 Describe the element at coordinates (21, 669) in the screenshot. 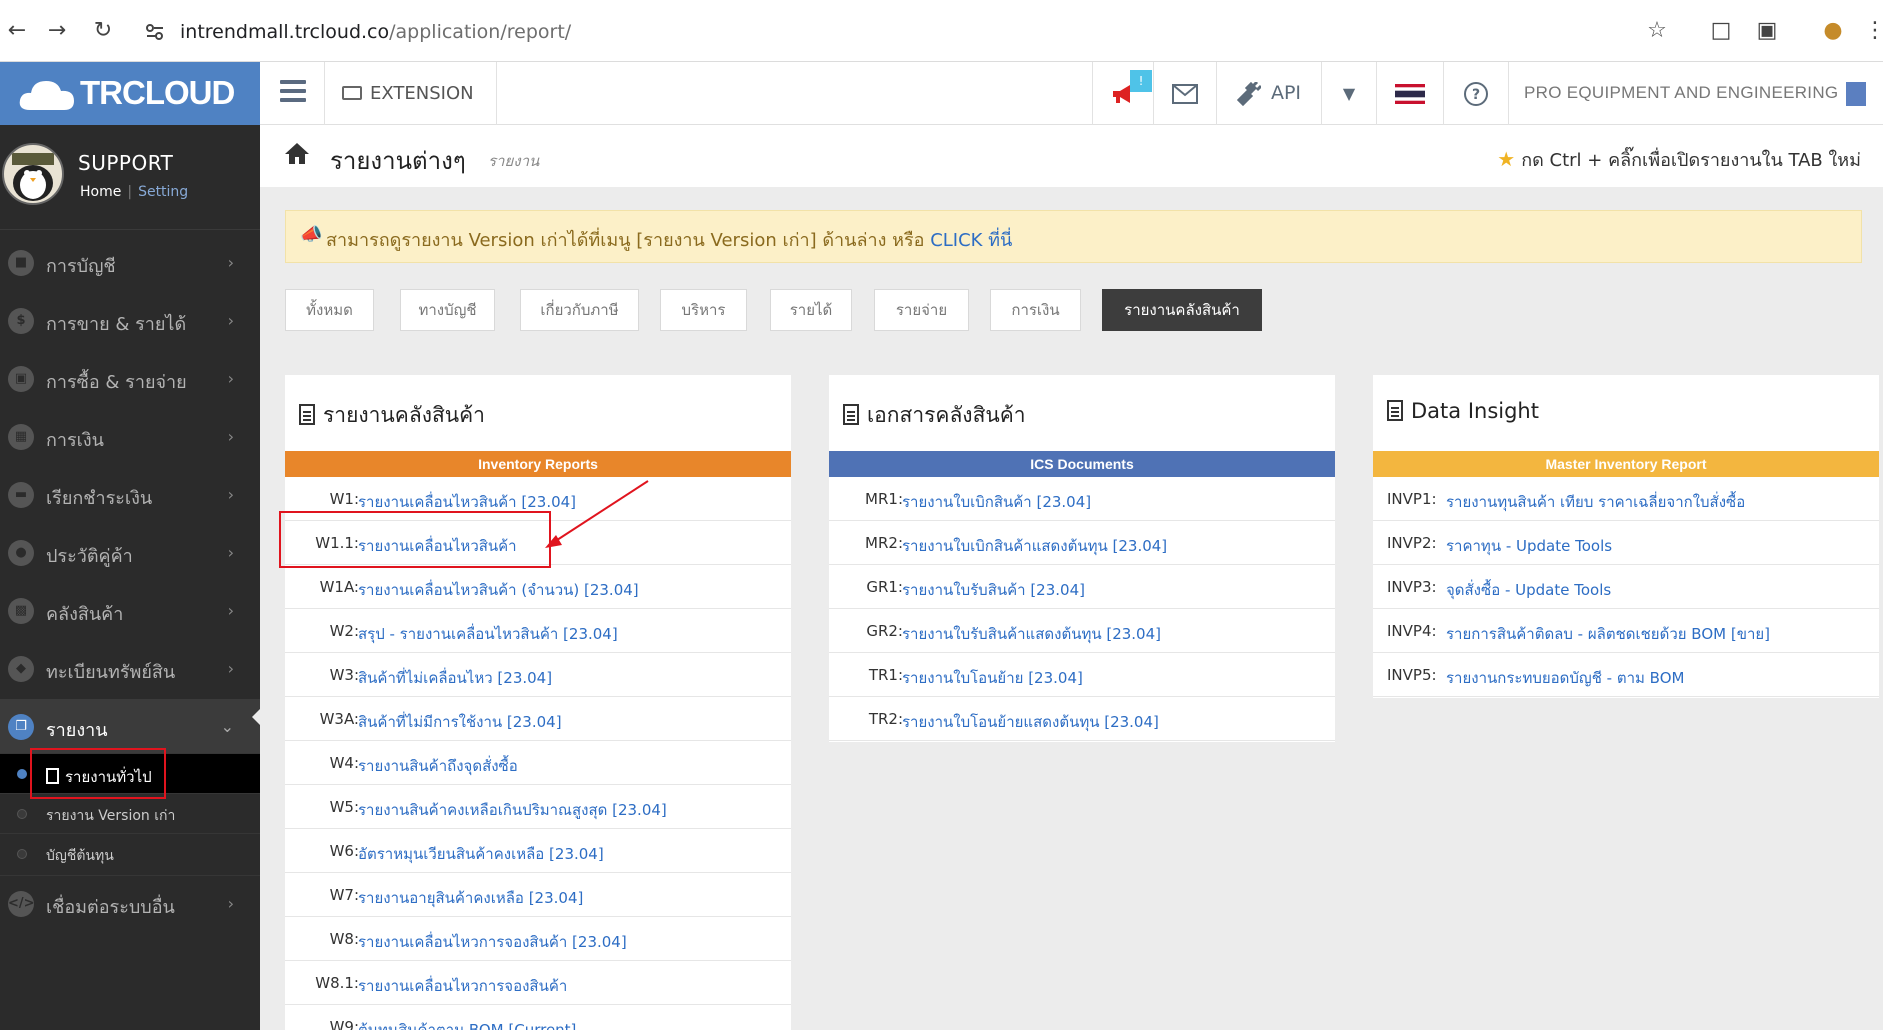

I see `diamond-icon: ◆` at that location.